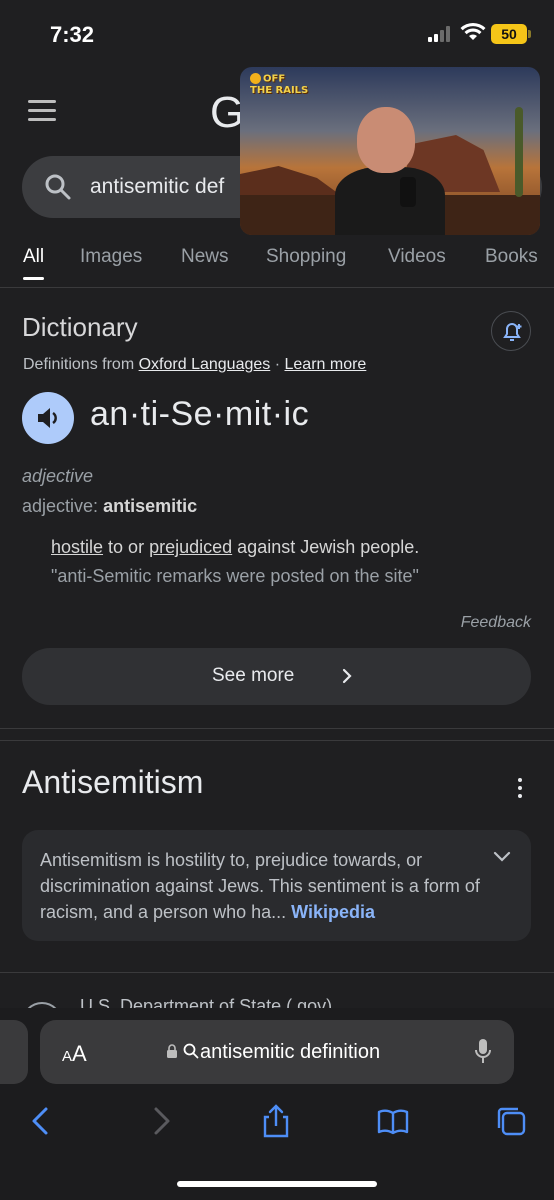  I want to click on definition-link-hostile: hostile, so click(77, 547).